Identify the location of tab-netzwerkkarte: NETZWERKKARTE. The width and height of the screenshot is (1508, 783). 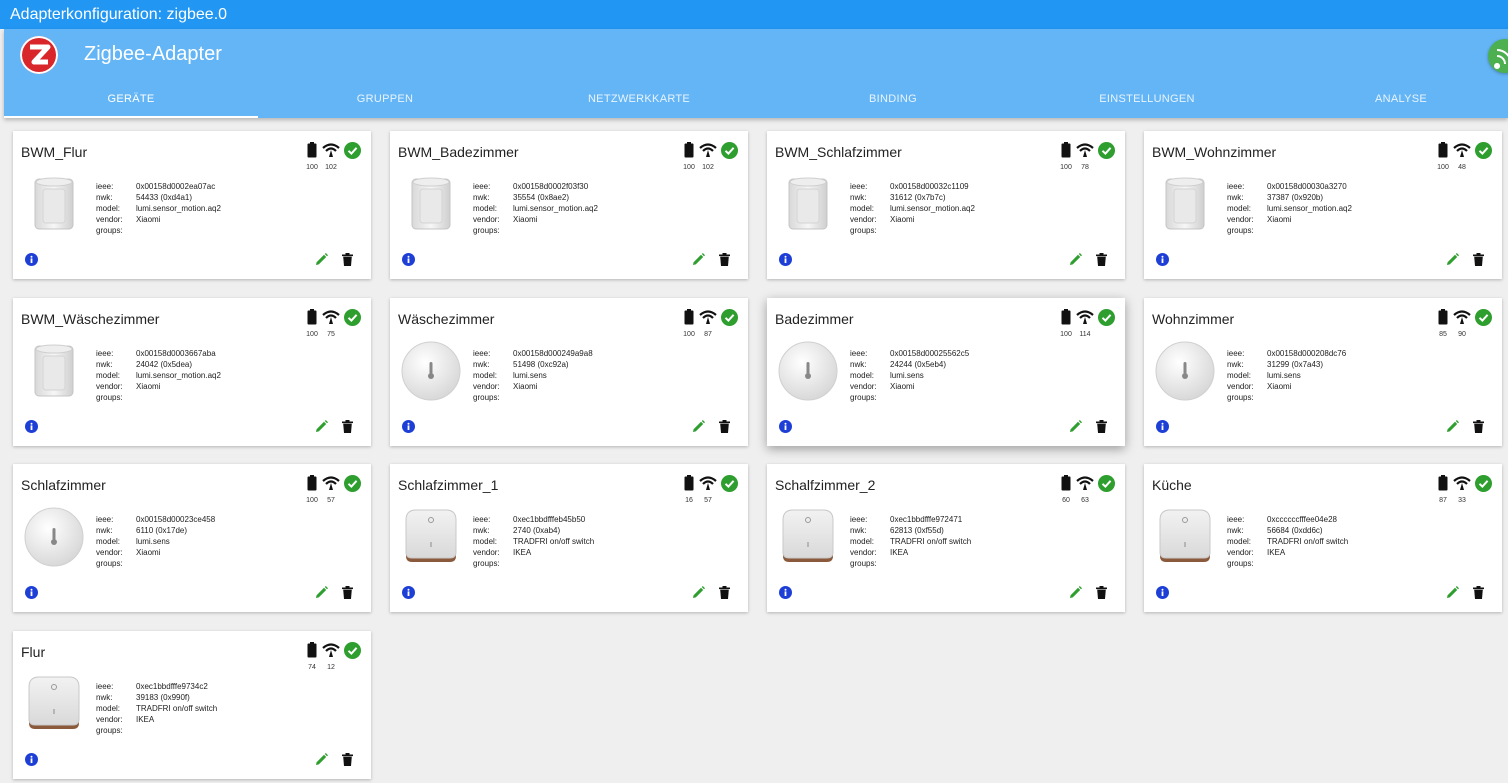
(639, 101).